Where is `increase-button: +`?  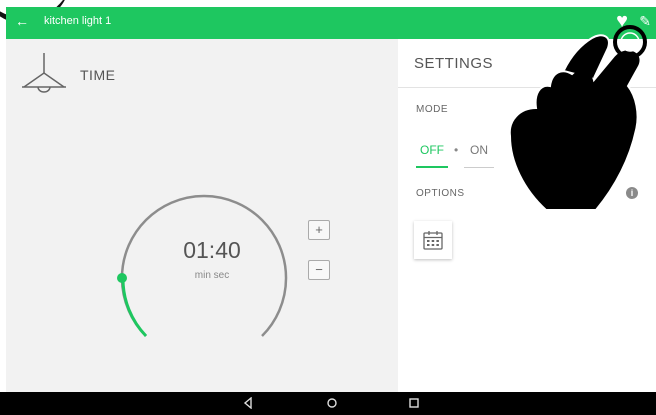
increase-button: + is located at coordinates (319, 230).